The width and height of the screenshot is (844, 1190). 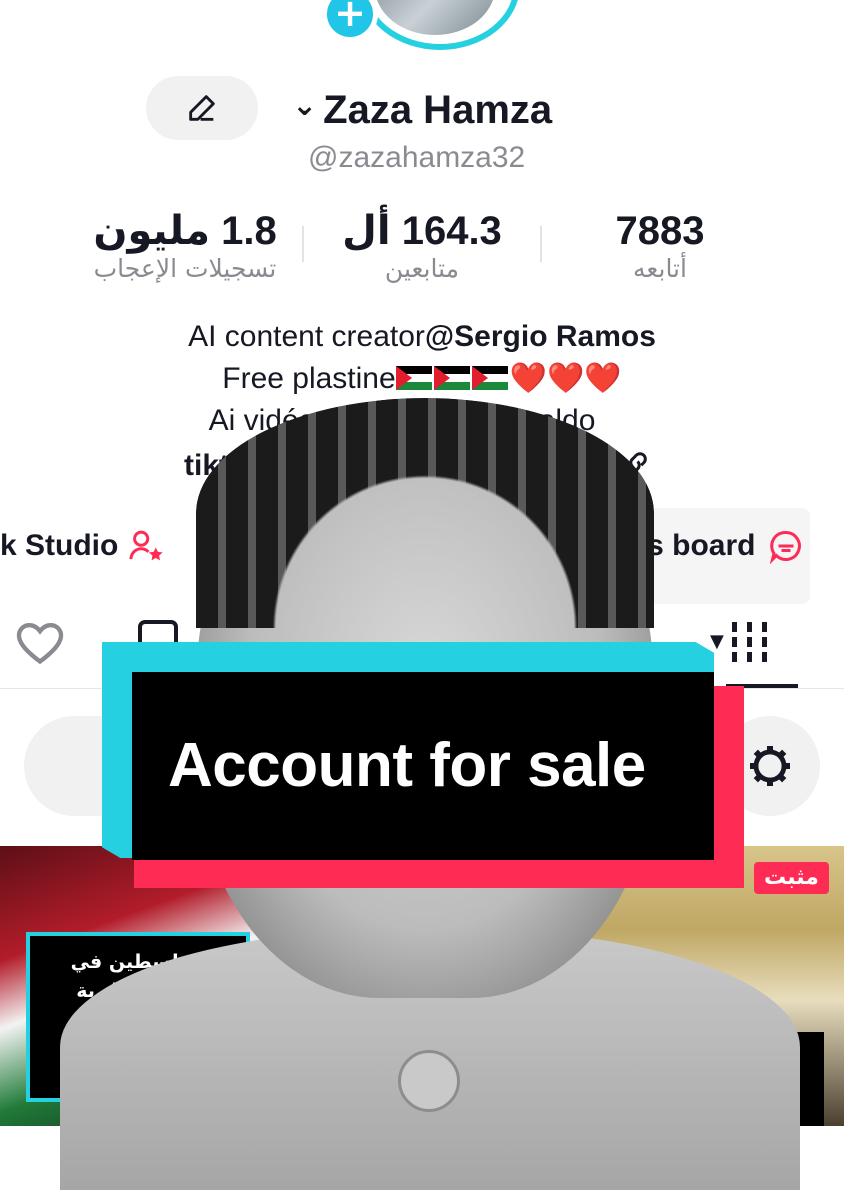 I want to click on settings-icon, so click(x=770, y=766).